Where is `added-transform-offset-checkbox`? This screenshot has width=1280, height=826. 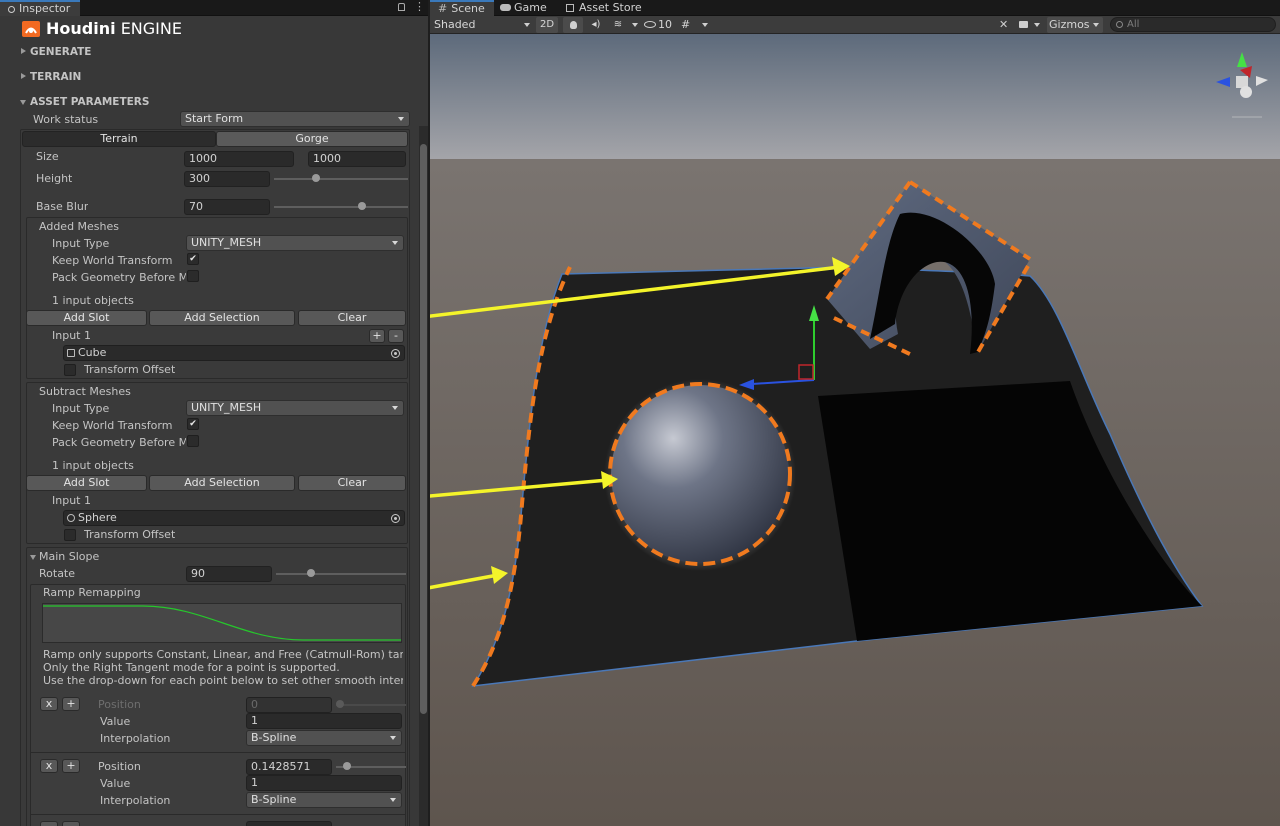 added-transform-offset-checkbox is located at coordinates (70, 370).